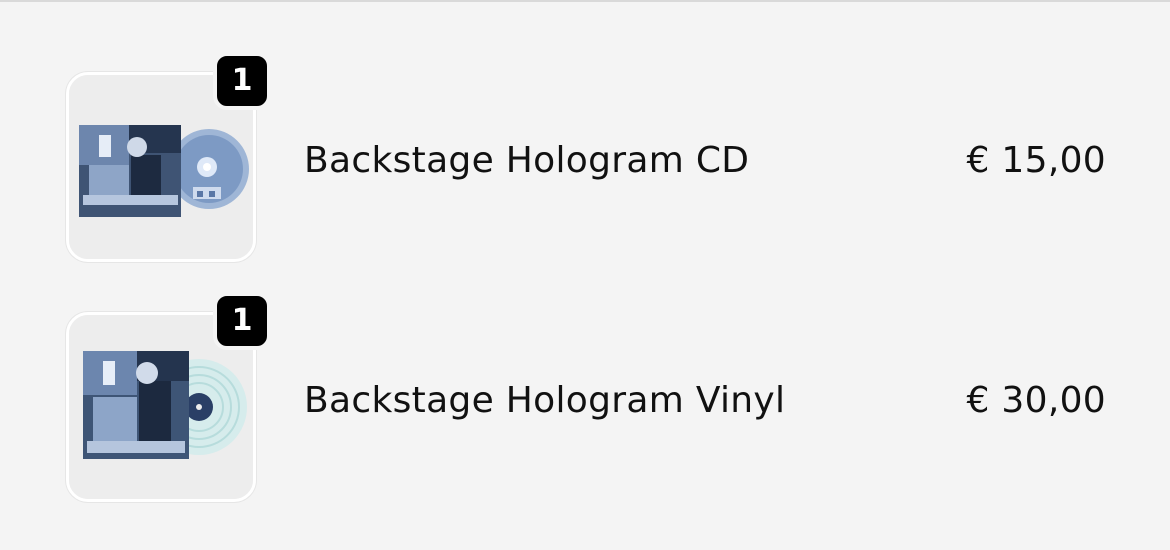 The width and height of the screenshot is (1170, 550). What do you see at coordinates (1036, 400) in the screenshot?
I see `product-price: € 30,00` at bounding box center [1036, 400].